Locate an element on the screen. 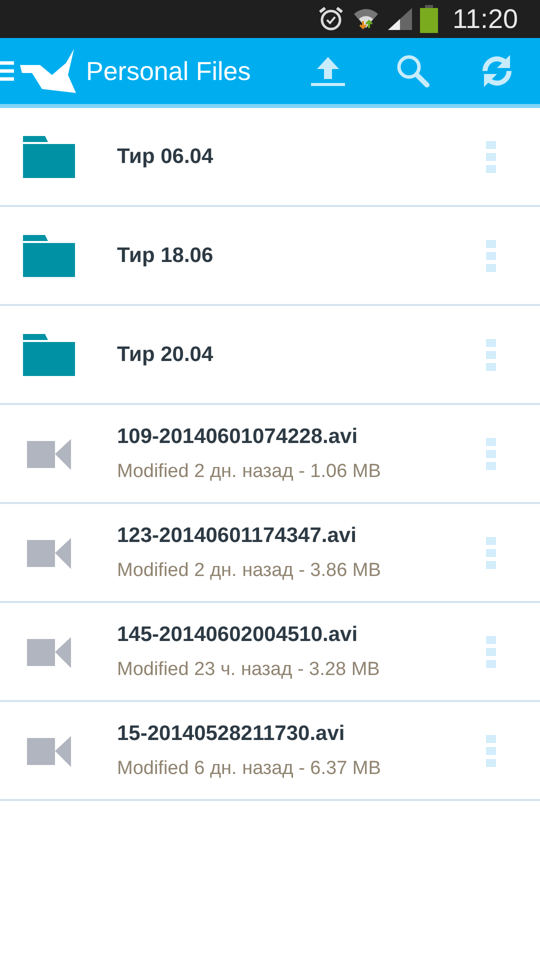 The width and height of the screenshot is (540, 960). file-row: Тир 06.04 is located at coordinates (270, 157).